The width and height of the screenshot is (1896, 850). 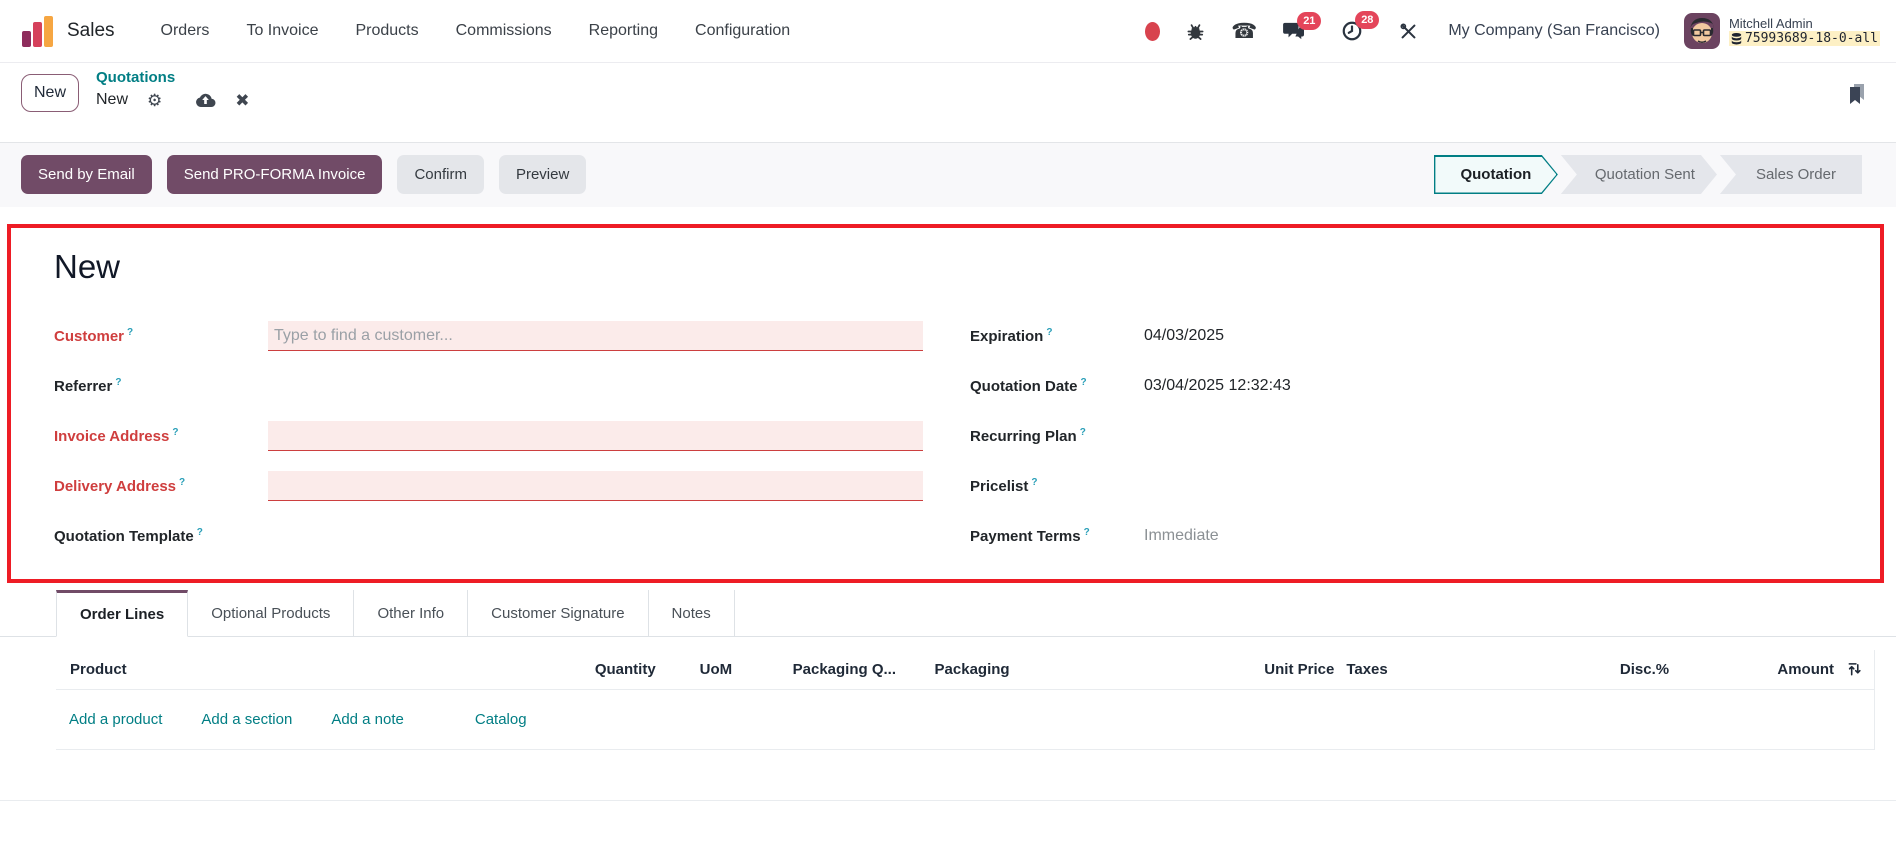 What do you see at coordinates (274, 174) in the screenshot?
I see `send-proforma-button: Send PRO-FORMA Invoice` at bounding box center [274, 174].